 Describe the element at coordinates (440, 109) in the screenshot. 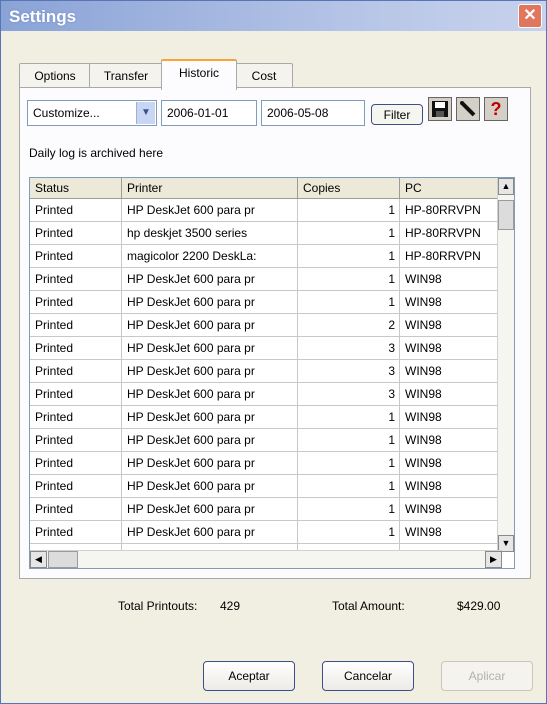

I see `save-icon` at that location.